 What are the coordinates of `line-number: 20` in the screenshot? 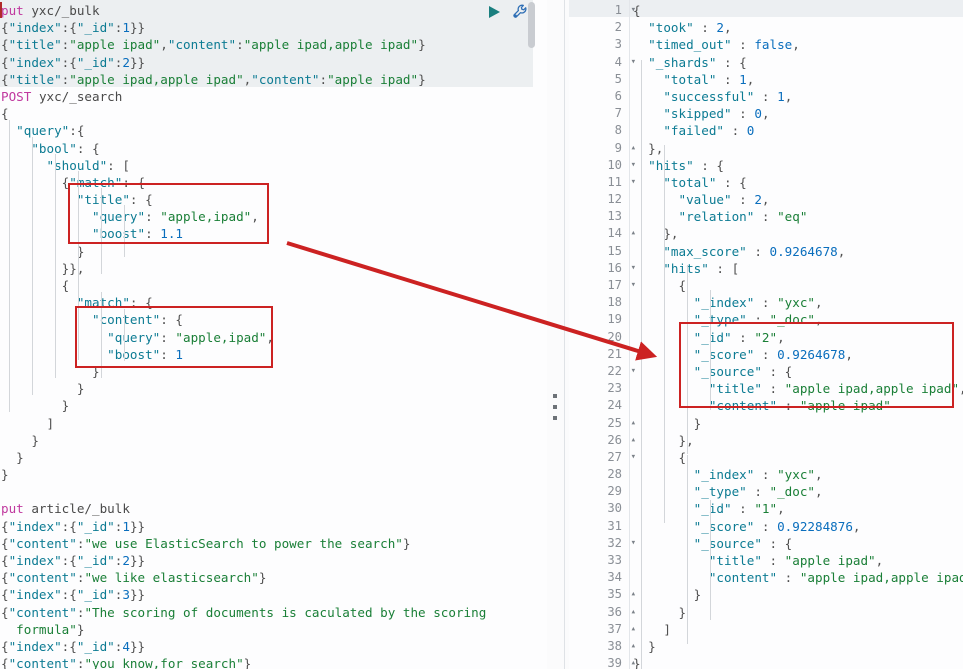 It's located at (597, 337).